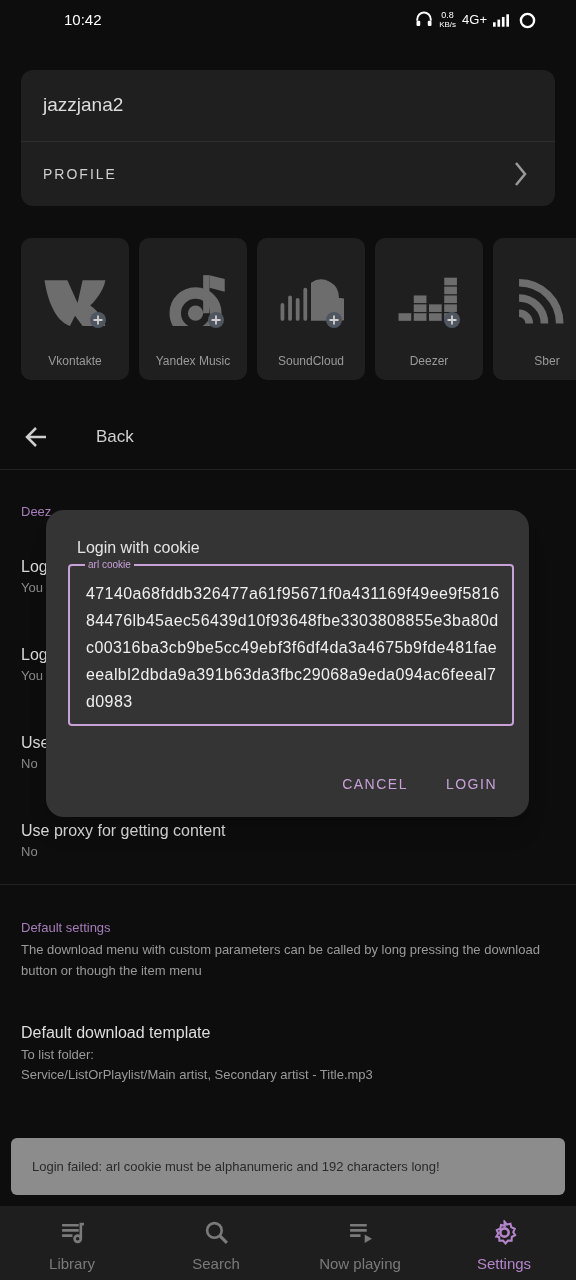 The width and height of the screenshot is (576, 1280). What do you see at coordinates (66, 928) in the screenshot?
I see `section-header: Default settings` at bounding box center [66, 928].